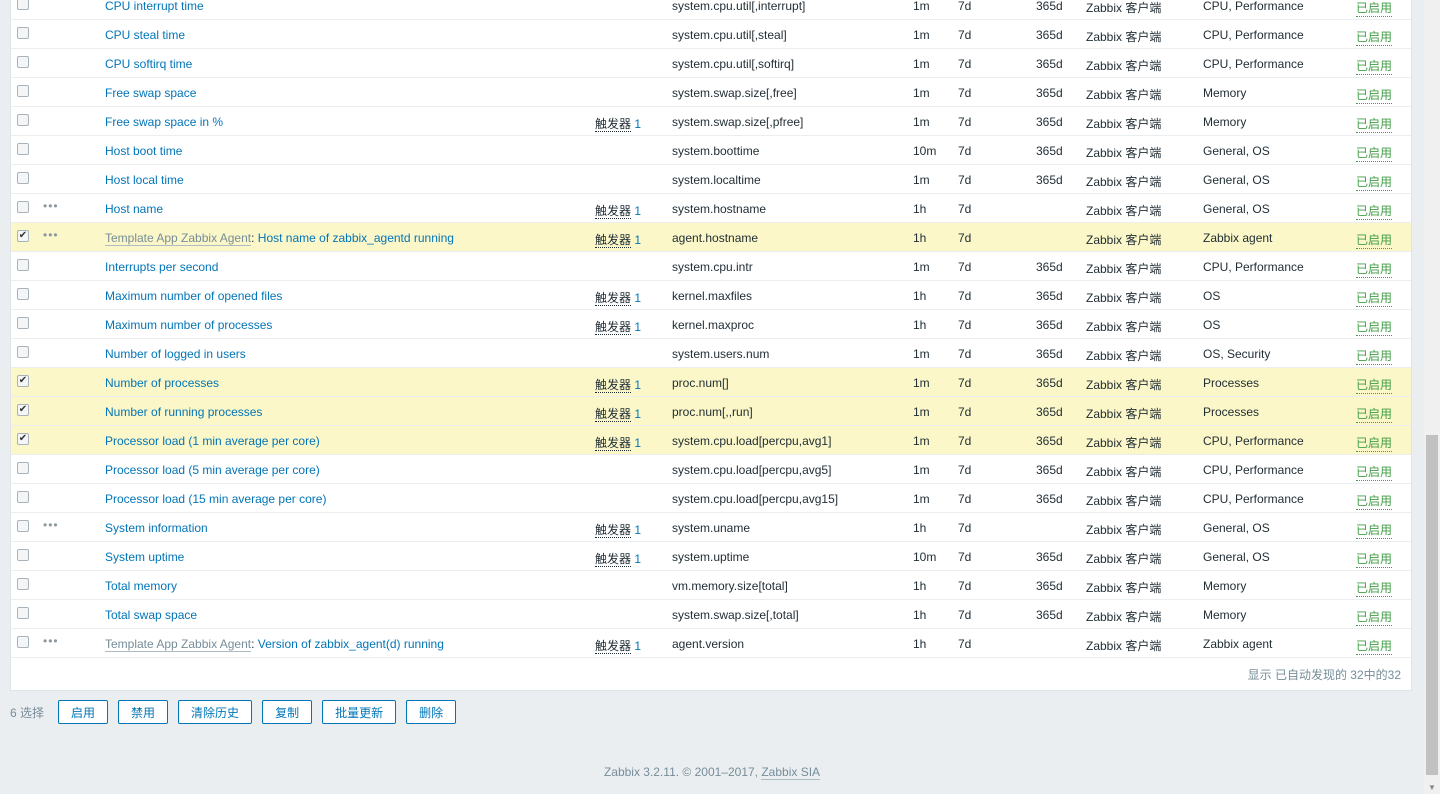 The image size is (1440, 794). I want to click on item-link: Version of zabbix_agent(d) running, so click(351, 644).